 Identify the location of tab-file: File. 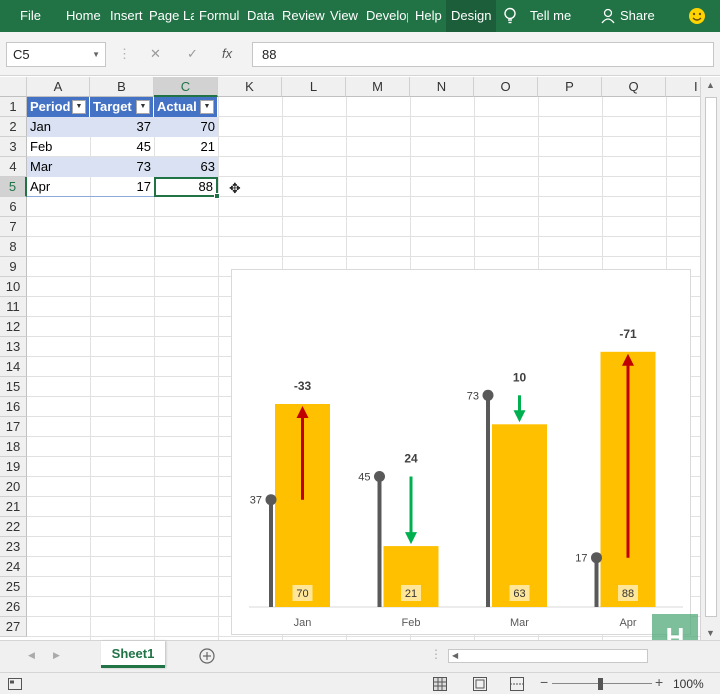
(30, 16).